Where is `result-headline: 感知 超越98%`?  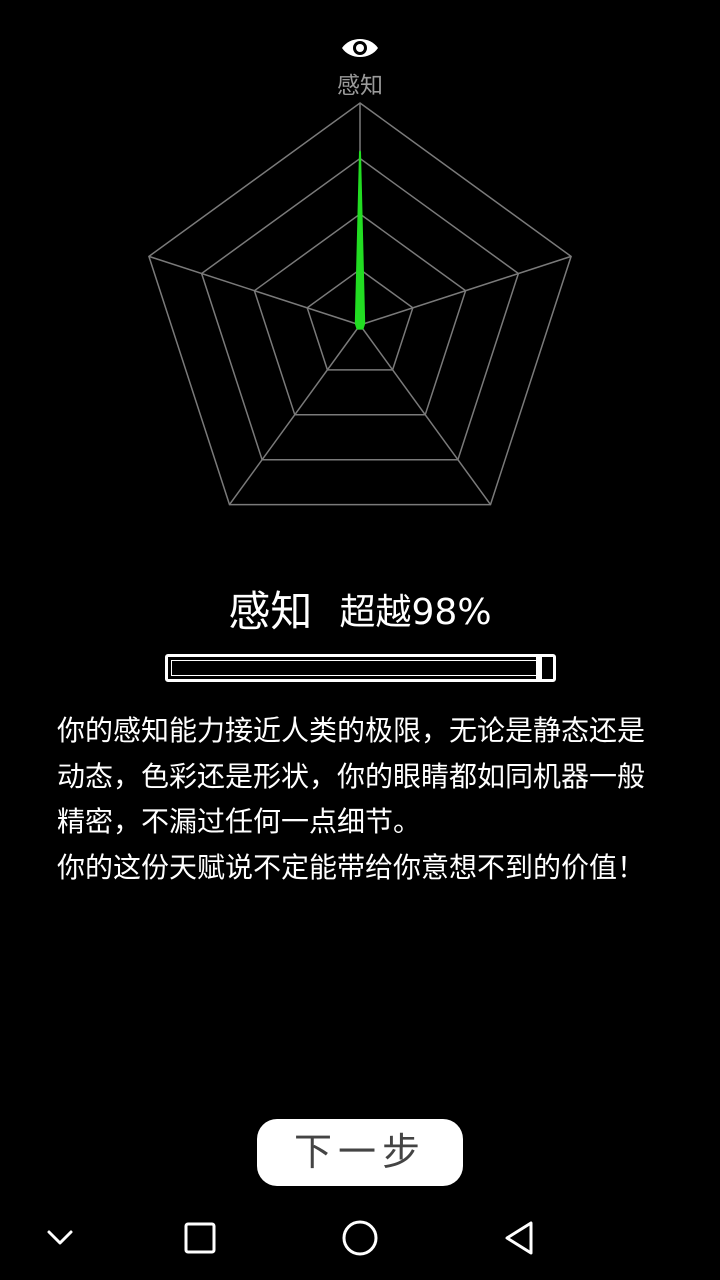
result-headline: 感知 超越98% is located at coordinates (360, 608).